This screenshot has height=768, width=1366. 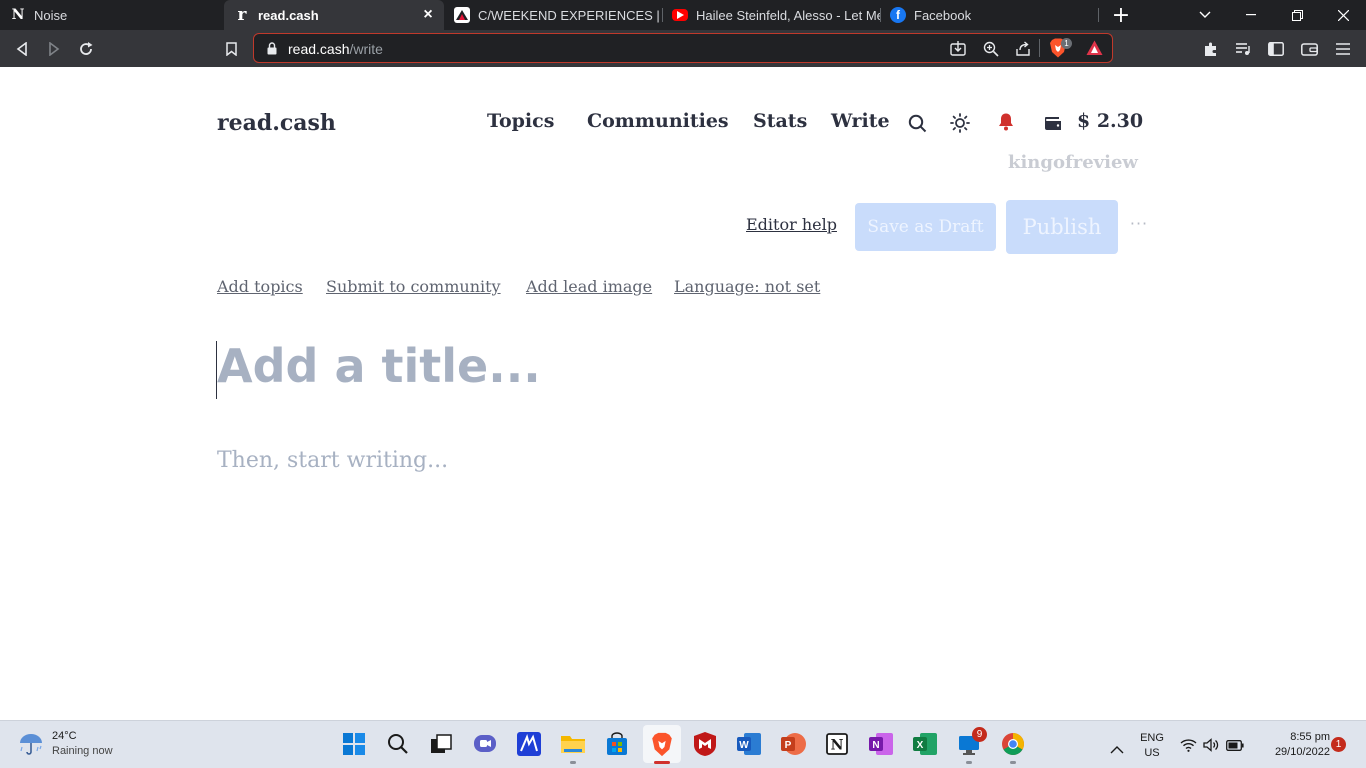 I want to click on file-explorer-button, so click(x=573, y=744).